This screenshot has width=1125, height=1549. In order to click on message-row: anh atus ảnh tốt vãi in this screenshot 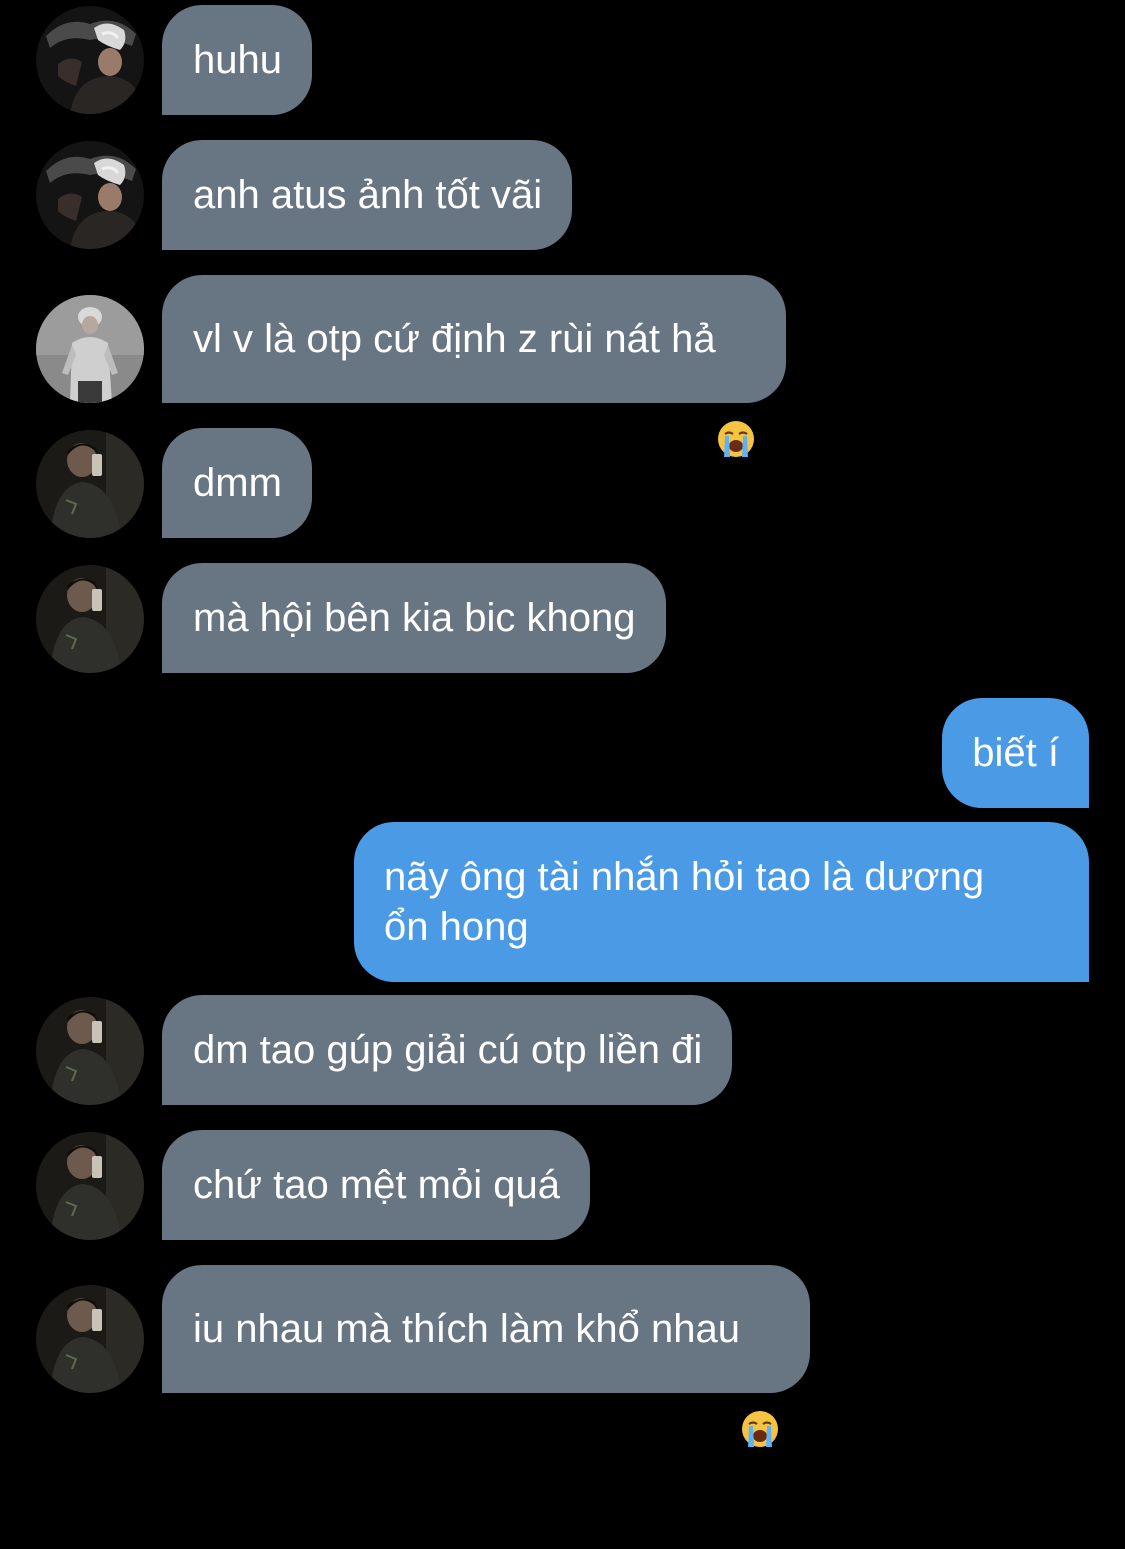, I will do `click(562, 195)`.